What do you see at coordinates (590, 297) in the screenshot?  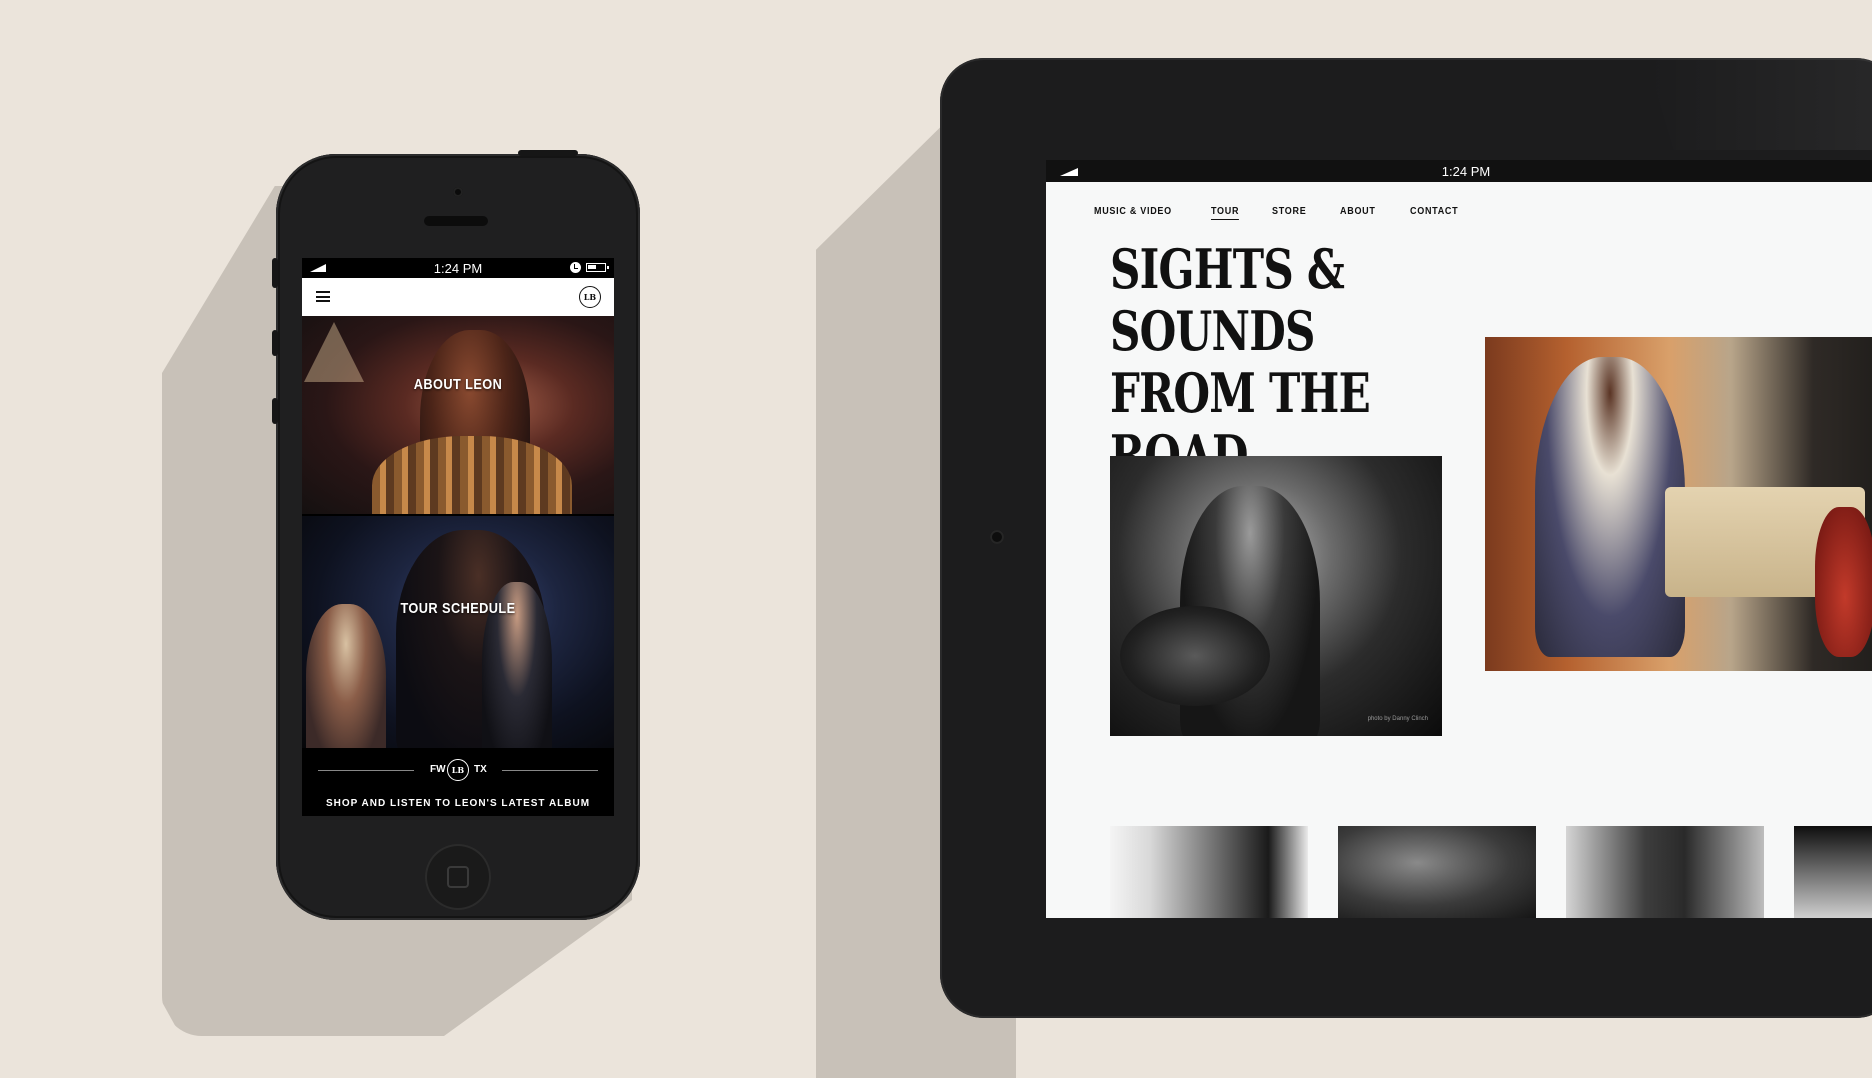 I see `site-logo: LB` at bounding box center [590, 297].